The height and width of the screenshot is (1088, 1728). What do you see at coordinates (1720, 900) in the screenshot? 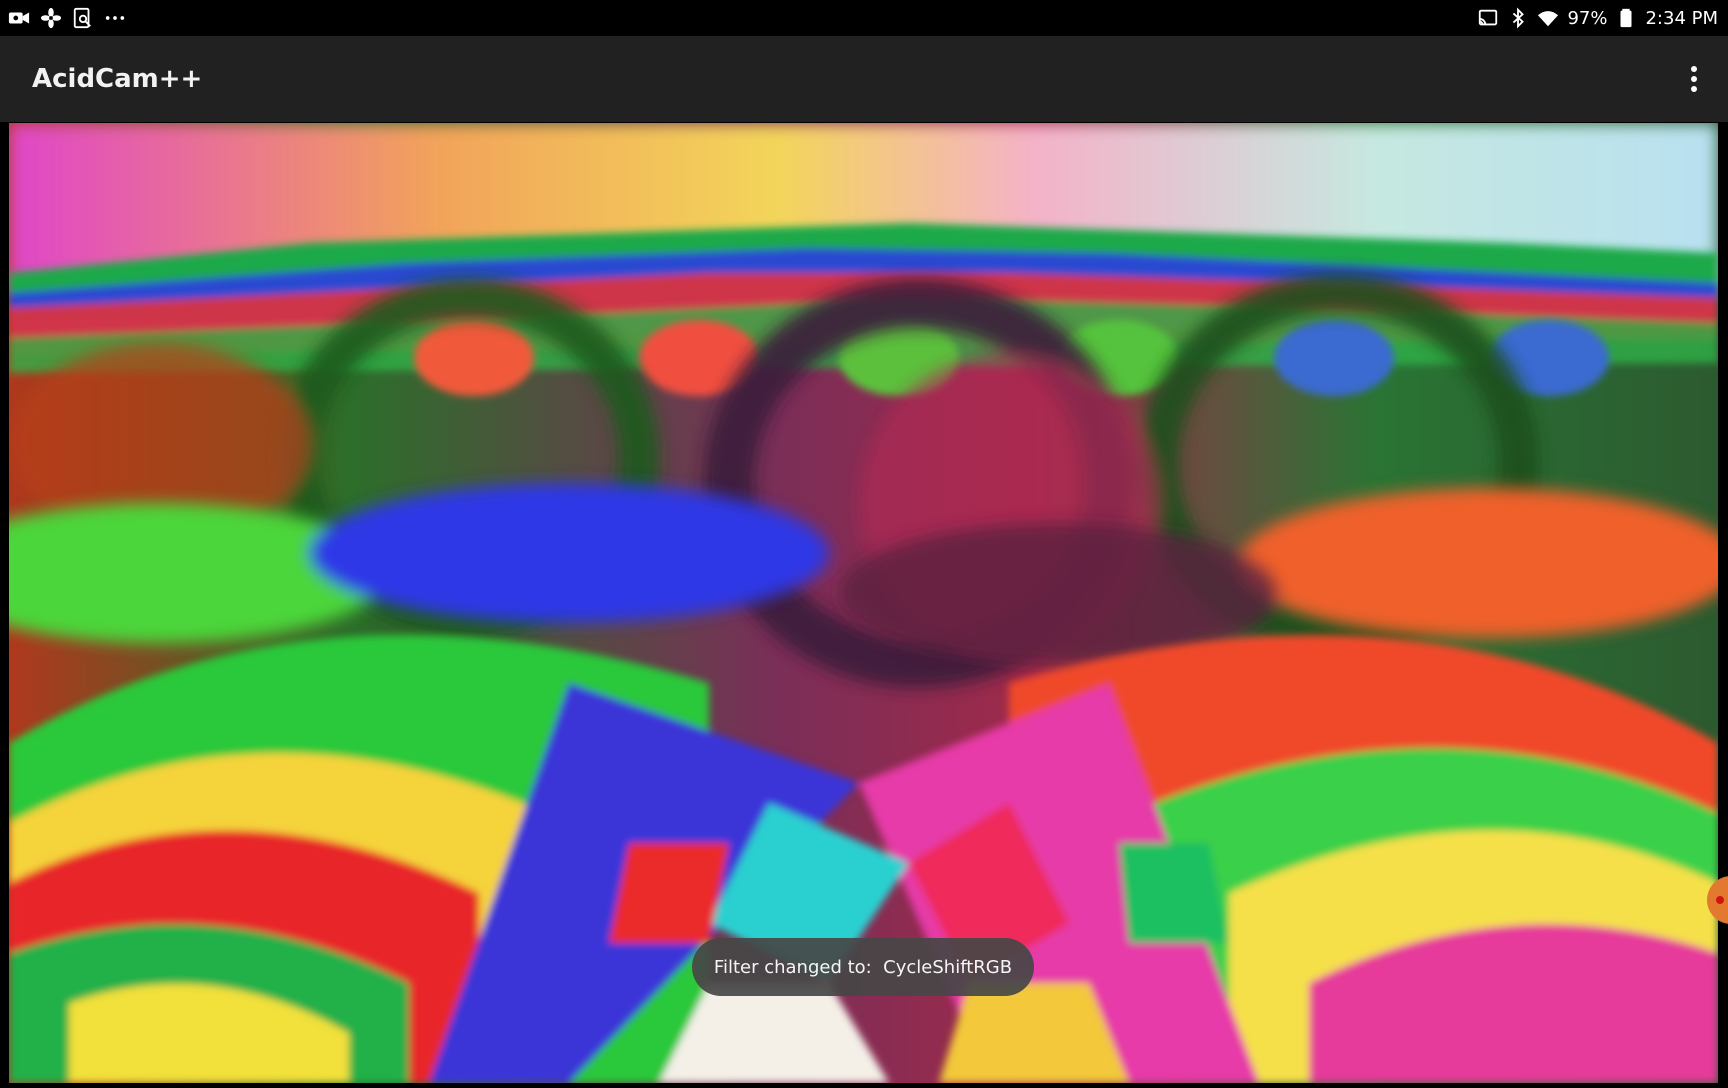
I see `edge-handle-dot-icon` at bounding box center [1720, 900].